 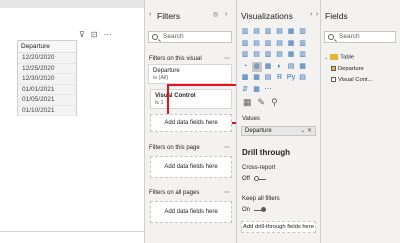 What do you see at coordinates (173, 36) in the screenshot?
I see `filters-search-placeholder: Search` at bounding box center [173, 36].